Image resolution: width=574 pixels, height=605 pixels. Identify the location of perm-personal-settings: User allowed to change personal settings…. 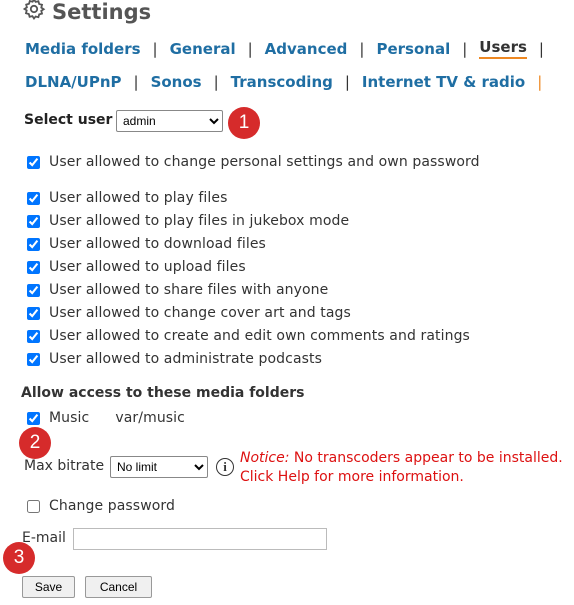
(253, 162).